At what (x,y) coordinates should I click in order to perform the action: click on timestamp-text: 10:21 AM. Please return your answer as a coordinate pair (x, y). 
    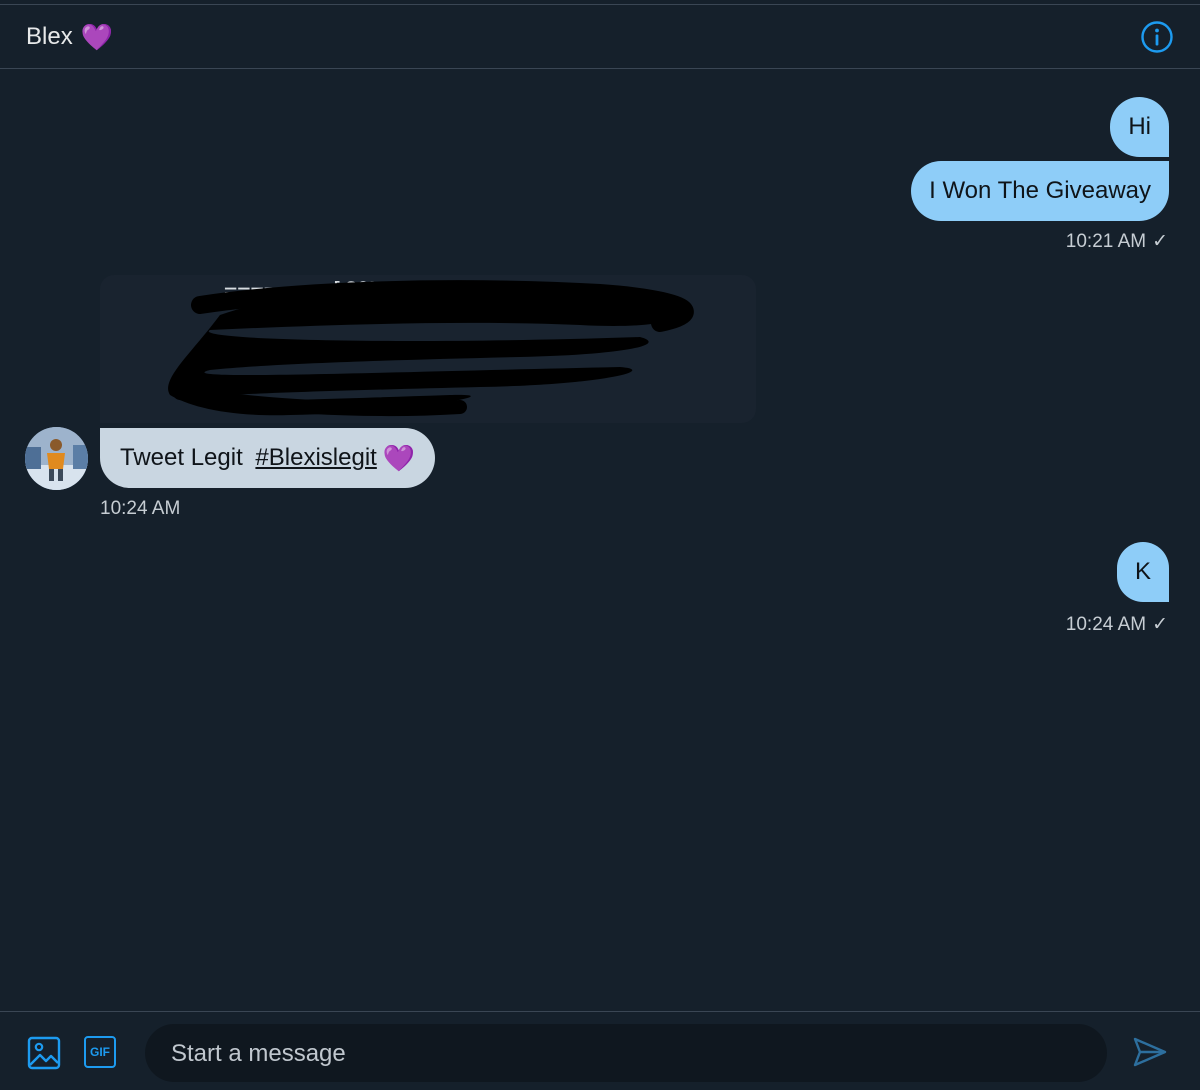
    Looking at the image, I should click on (1106, 241).